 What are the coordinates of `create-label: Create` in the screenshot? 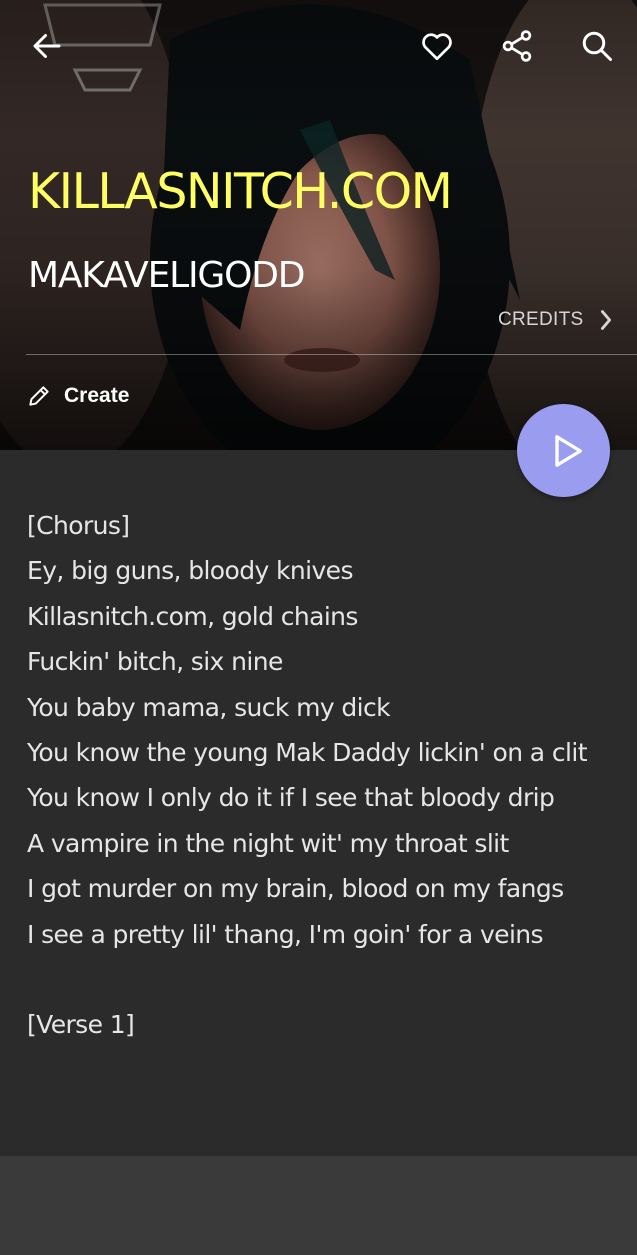 It's located at (97, 395).